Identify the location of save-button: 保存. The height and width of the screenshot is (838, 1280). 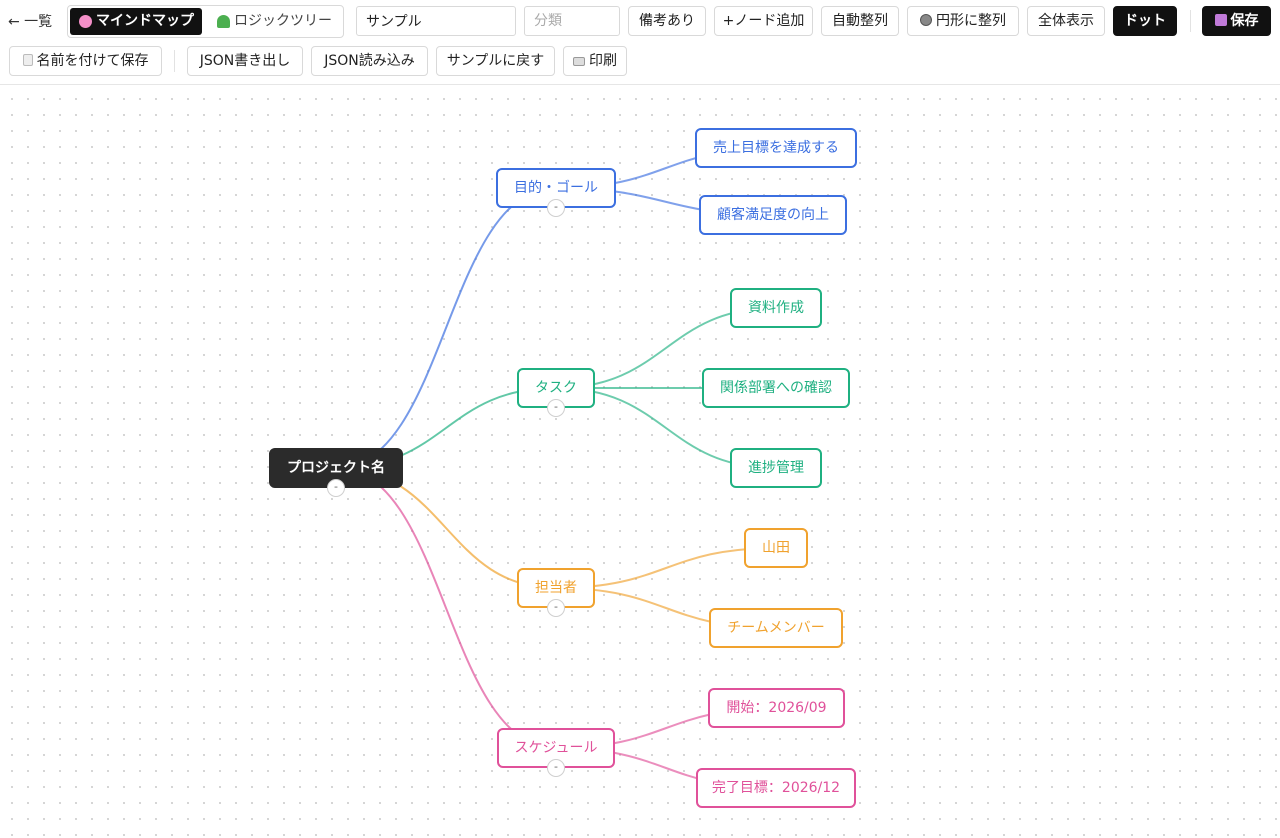
(1236, 21).